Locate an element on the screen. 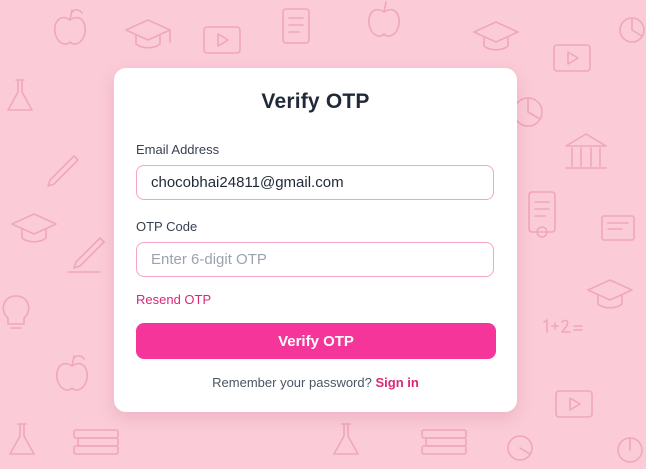 The width and height of the screenshot is (646, 469). lightbulb-icon is located at coordinates (16, 312).